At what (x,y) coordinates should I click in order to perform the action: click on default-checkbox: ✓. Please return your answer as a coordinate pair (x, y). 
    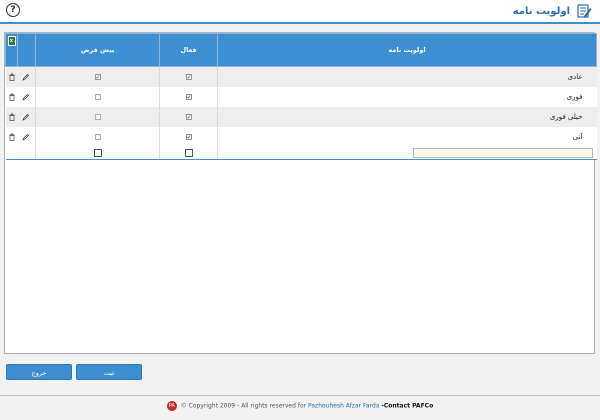
    Looking at the image, I should click on (97, 77).